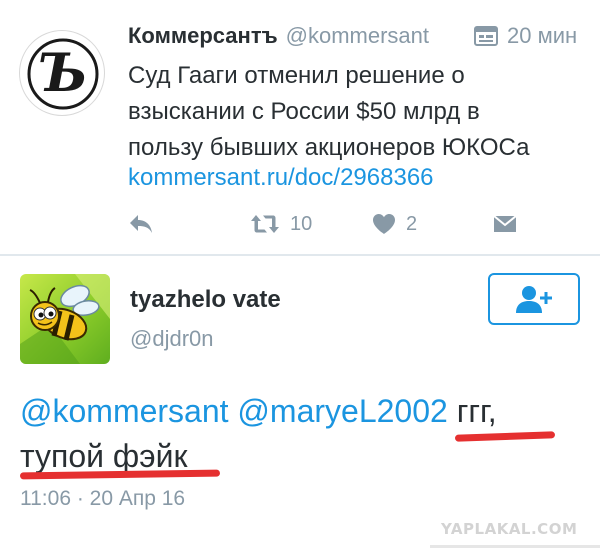  I want to click on user-avatar, so click(65, 319).